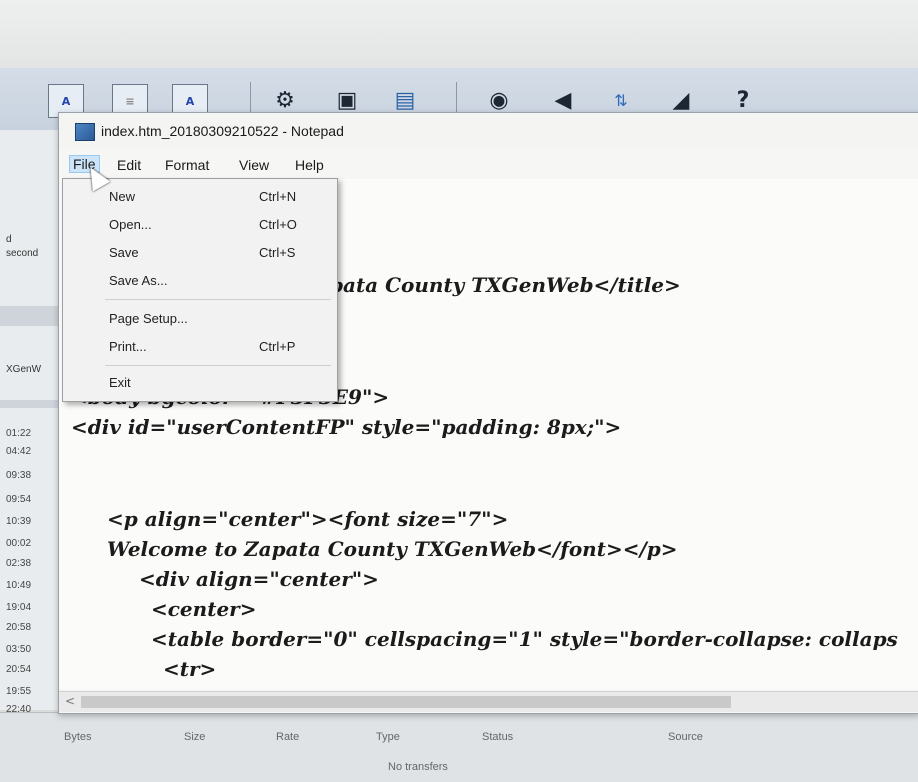  What do you see at coordinates (19, 499) in the screenshot?
I see `host-time: 09:54` at bounding box center [19, 499].